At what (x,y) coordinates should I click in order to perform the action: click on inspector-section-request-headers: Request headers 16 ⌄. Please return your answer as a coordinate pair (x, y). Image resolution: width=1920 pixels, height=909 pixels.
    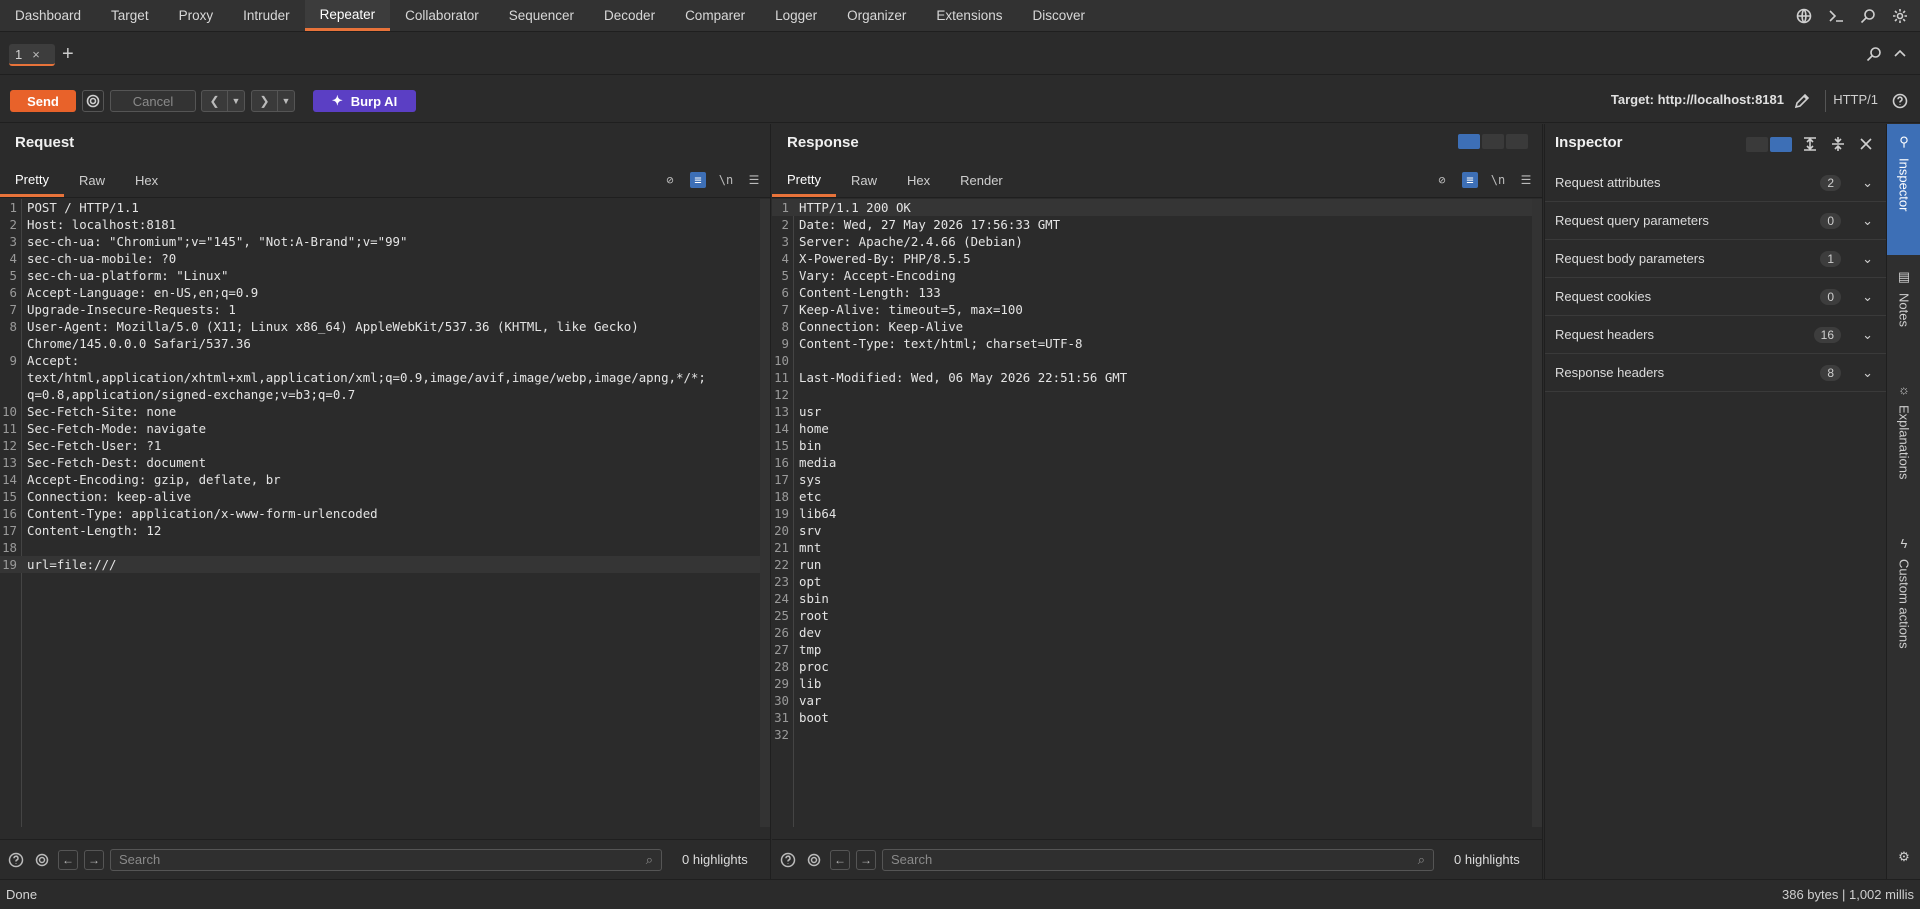
    Looking at the image, I should click on (1716, 335).